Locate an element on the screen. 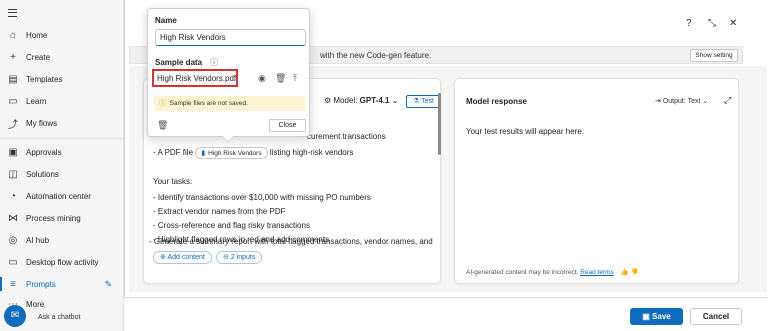 This screenshot has height=331, width=768. upload-icon: ⤒ is located at coordinates (295, 78).